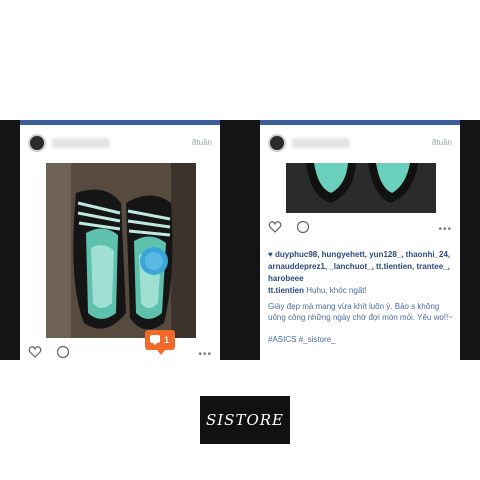  I want to click on sneaker-photo-cropped, so click(361, 188).